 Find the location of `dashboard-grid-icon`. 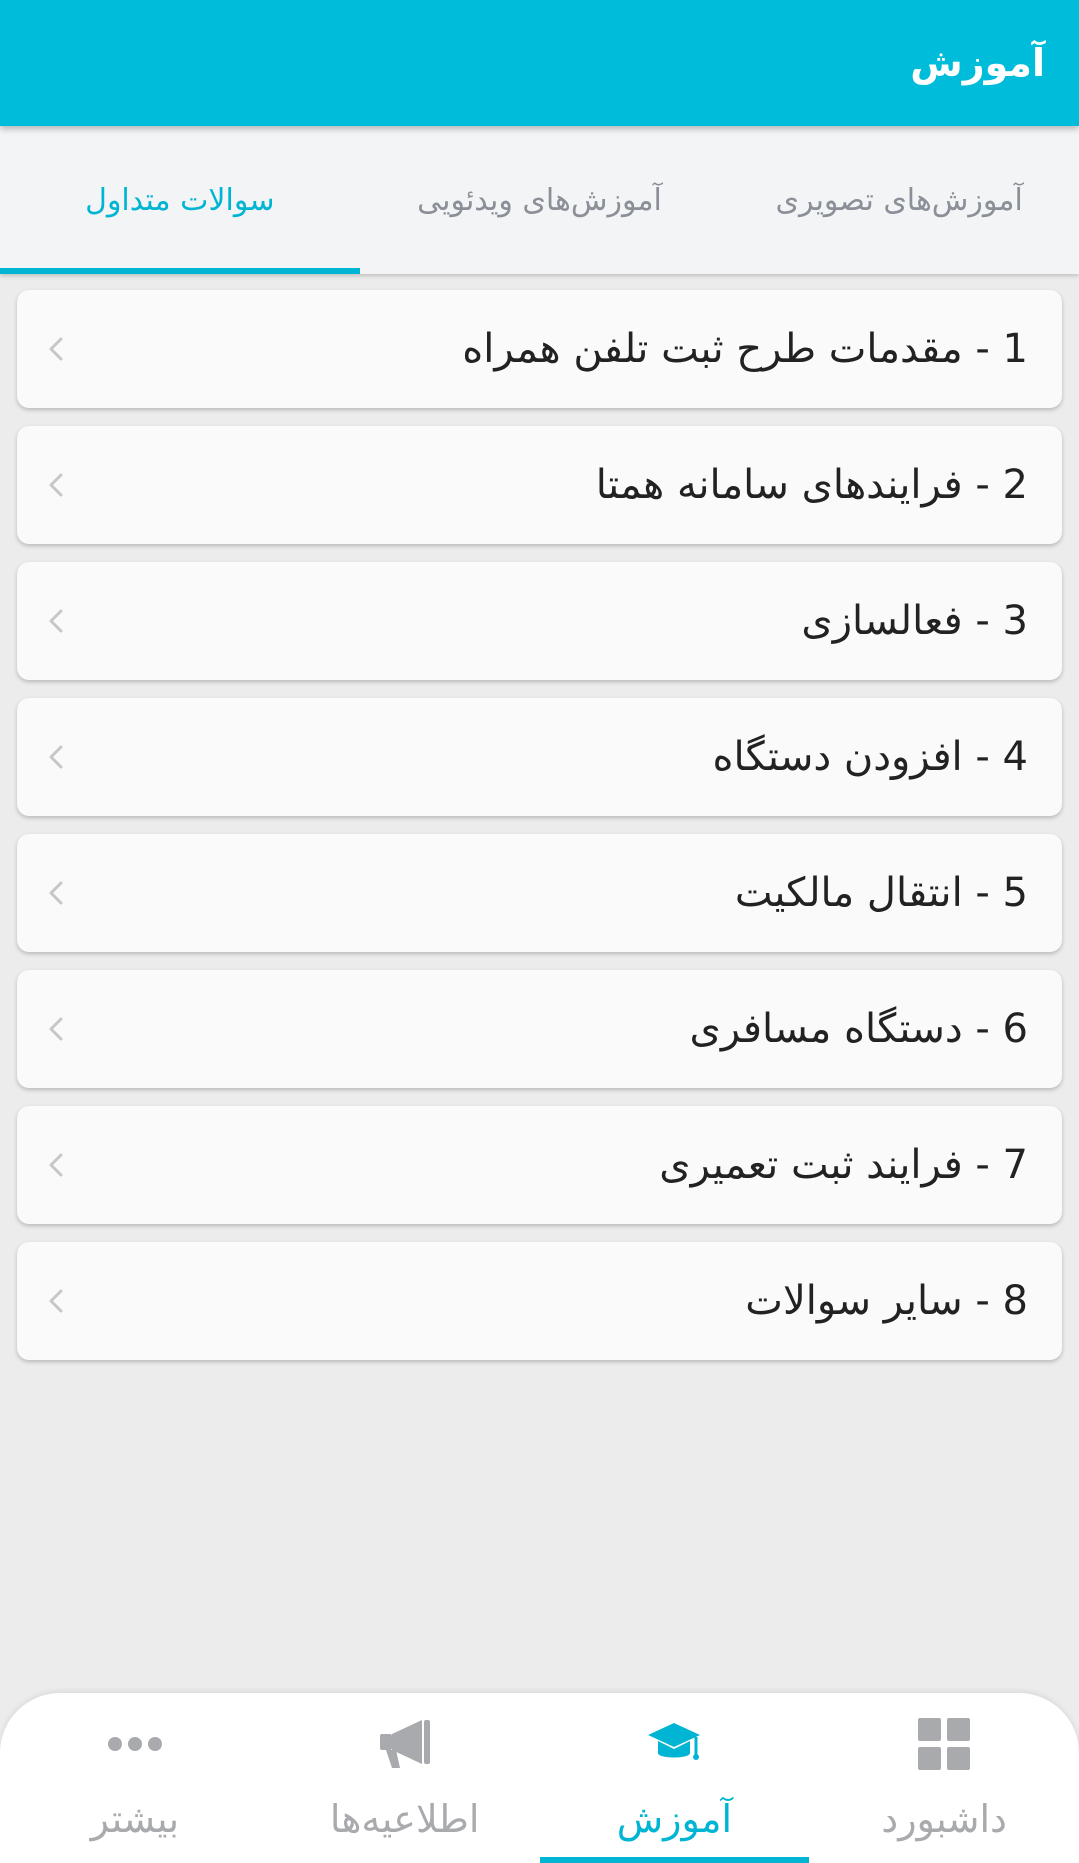

dashboard-grid-icon is located at coordinates (944, 1744).